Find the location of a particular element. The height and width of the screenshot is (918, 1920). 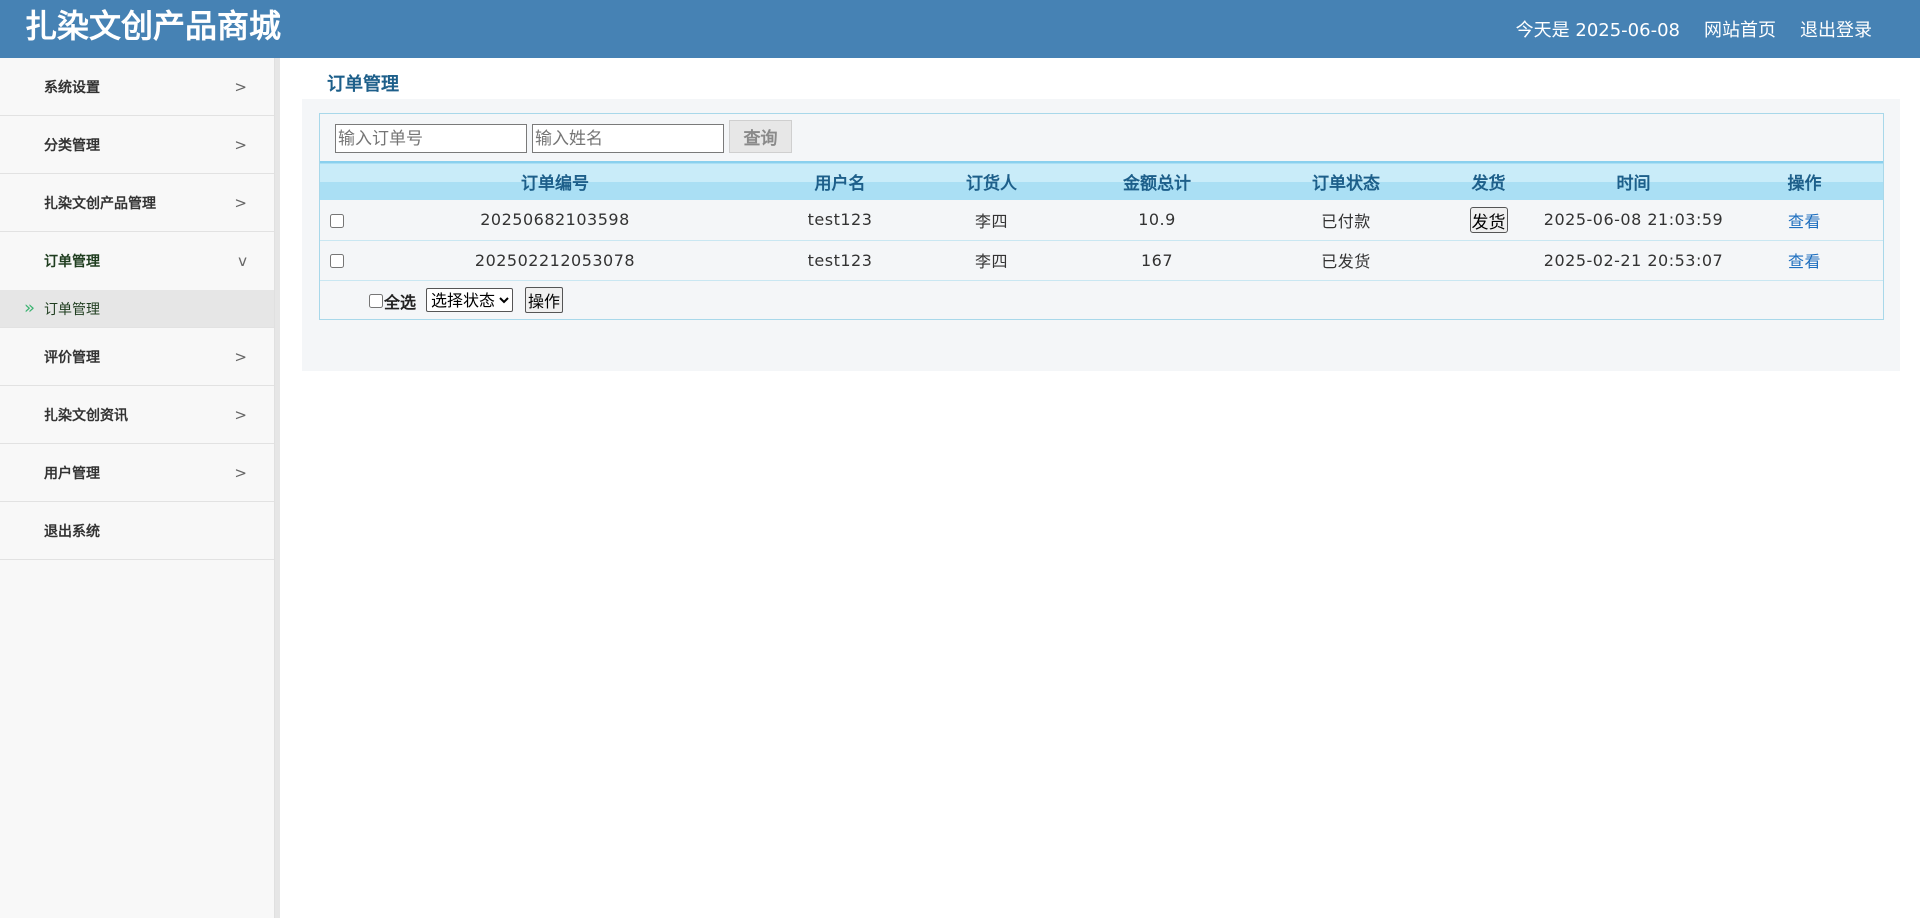

cell-time: 2025-02-21 20:53:07 is located at coordinates (1633, 260).